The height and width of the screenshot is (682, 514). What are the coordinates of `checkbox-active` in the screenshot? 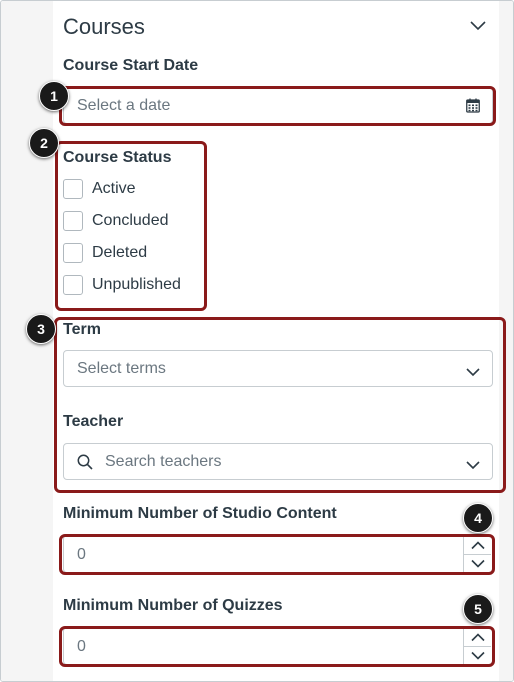 It's located at (73, 189).